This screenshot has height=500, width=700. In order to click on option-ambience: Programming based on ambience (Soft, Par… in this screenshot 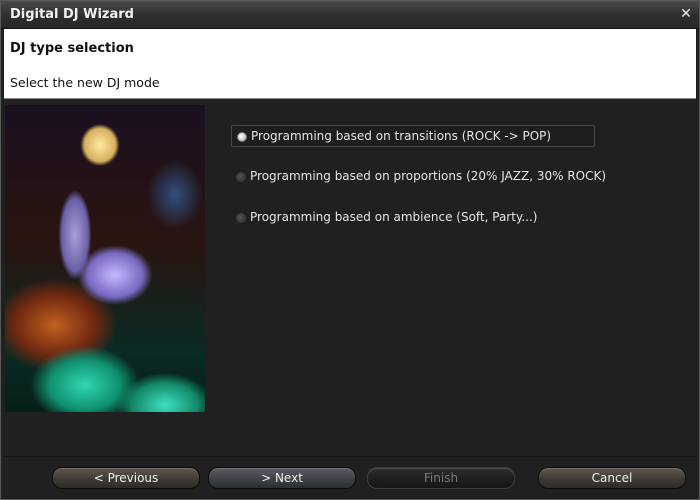, I will do `click(412, 217)`.